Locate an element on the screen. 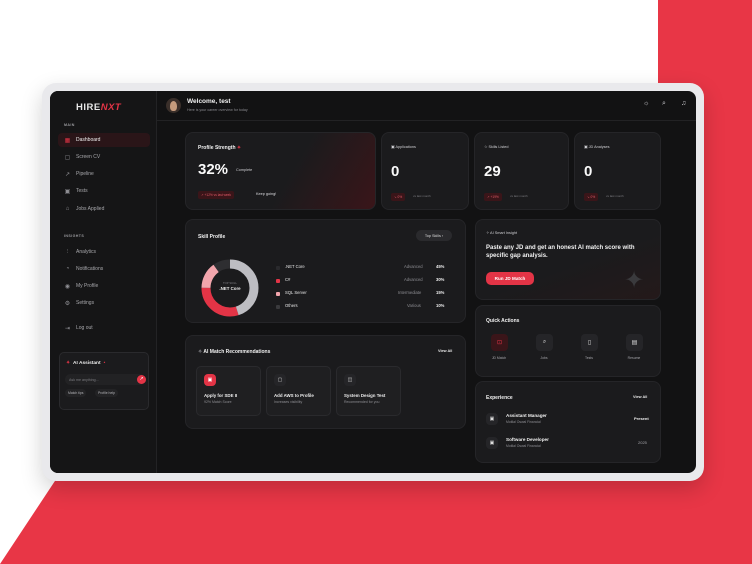 The image size is (752, 564). skill-row: .NET Core Advanced 45% is located at coordinates (366, 268).